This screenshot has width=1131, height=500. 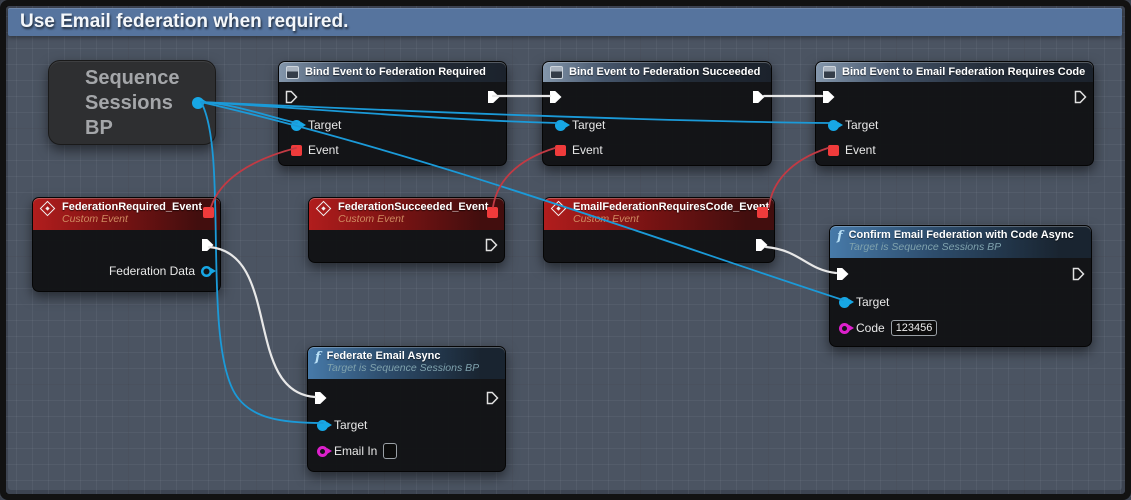 What do you see at coordinates (413, 207) in the screenshot?
I see `node-title: FederationSucceeded_Event` at bounding box center [413, 207].